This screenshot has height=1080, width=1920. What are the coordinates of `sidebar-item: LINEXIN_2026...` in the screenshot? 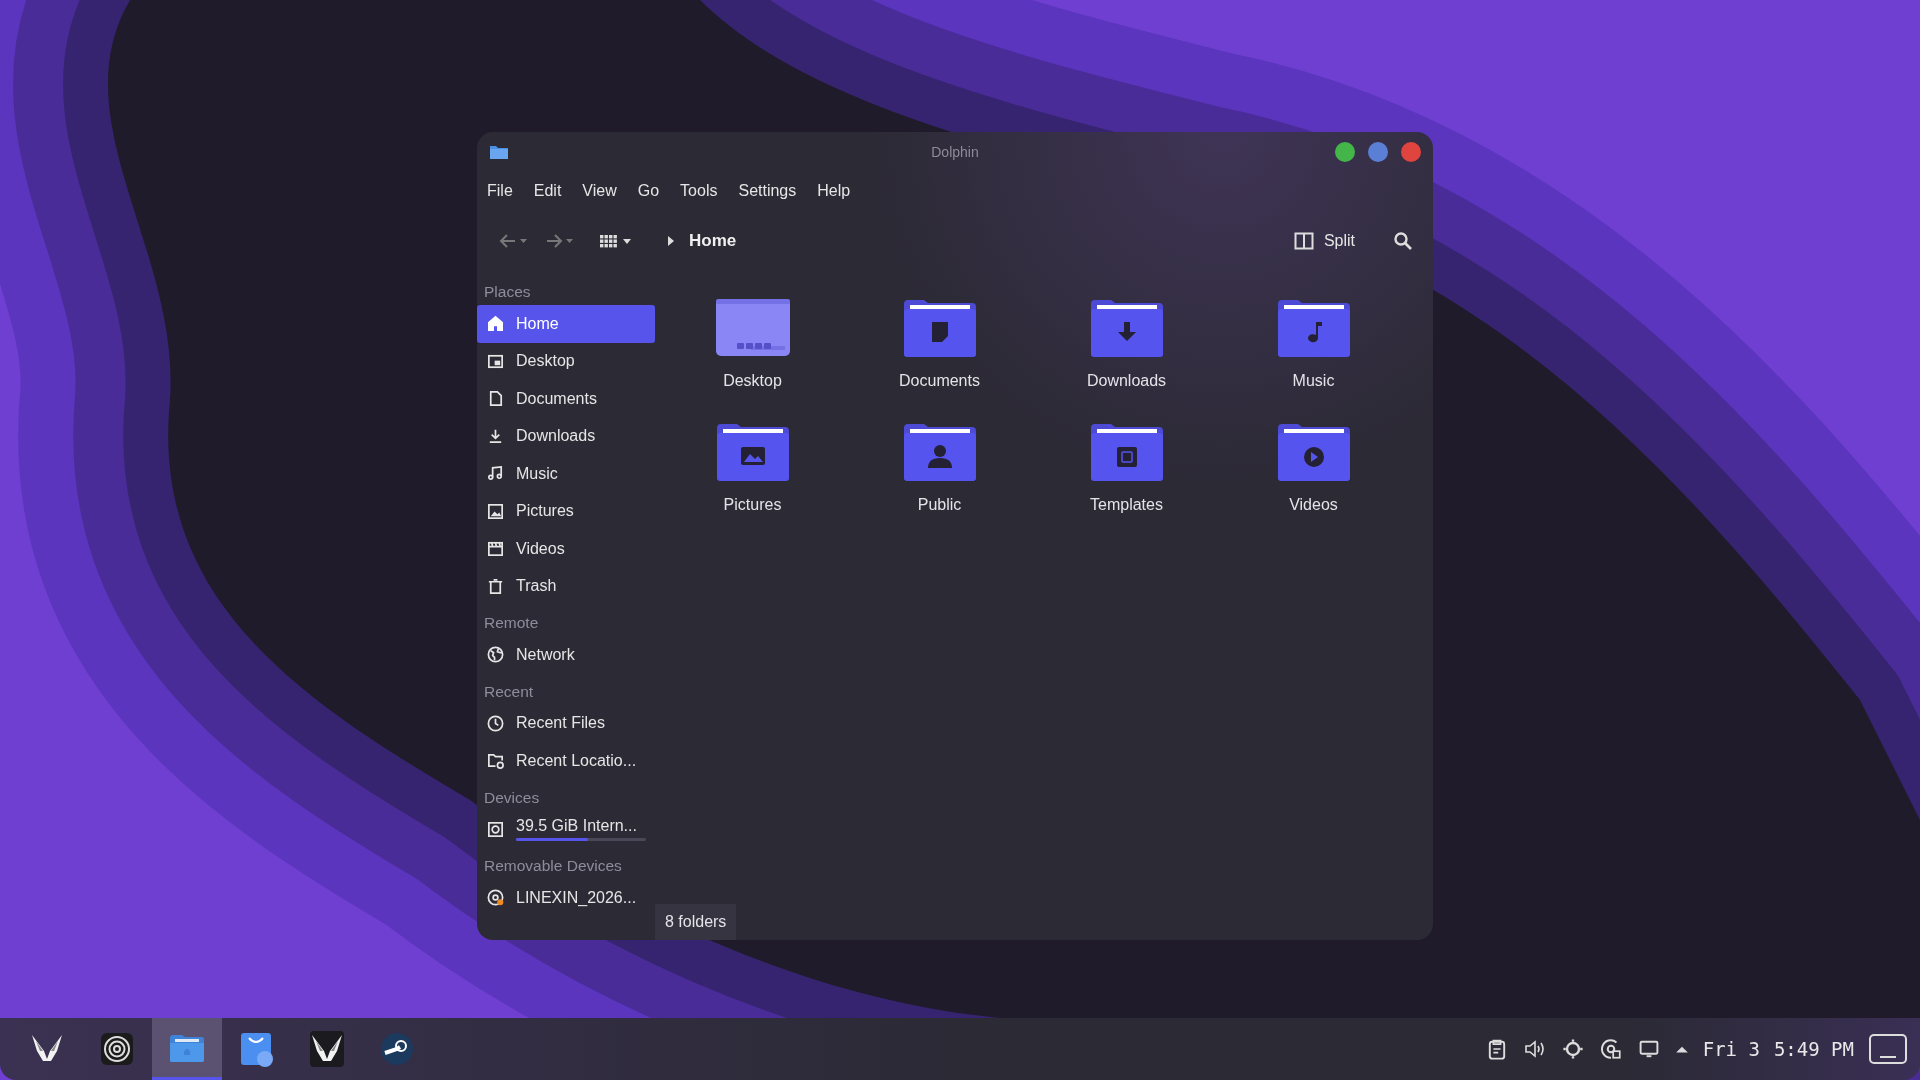 It's located at (566, 898).